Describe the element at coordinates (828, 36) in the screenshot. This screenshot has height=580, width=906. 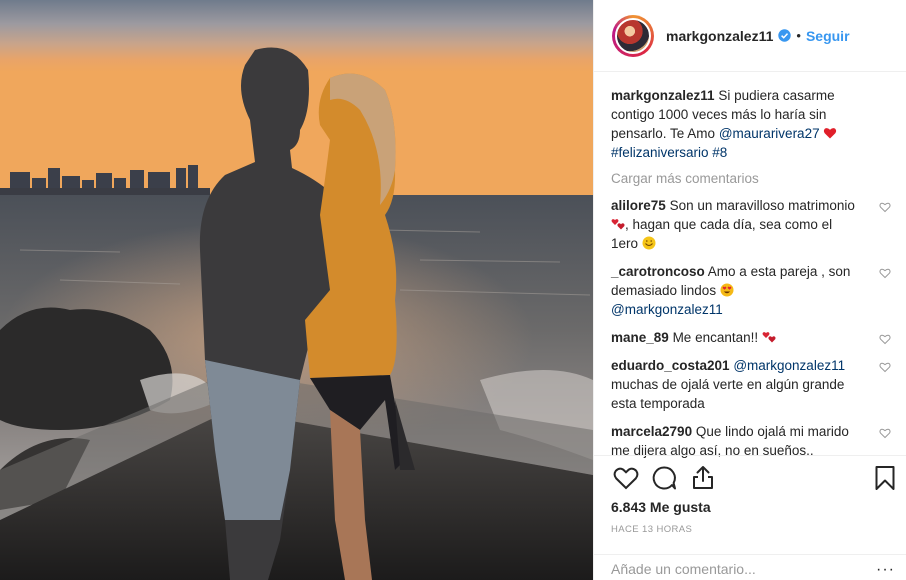
I see `follow-button: Seguir` at that location.